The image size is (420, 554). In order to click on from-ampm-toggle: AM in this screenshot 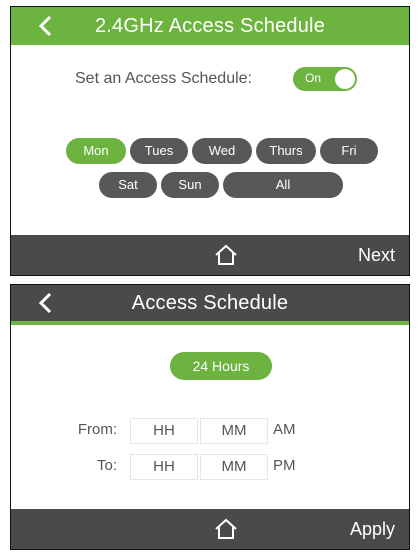, I will do `click(284, 429)`.